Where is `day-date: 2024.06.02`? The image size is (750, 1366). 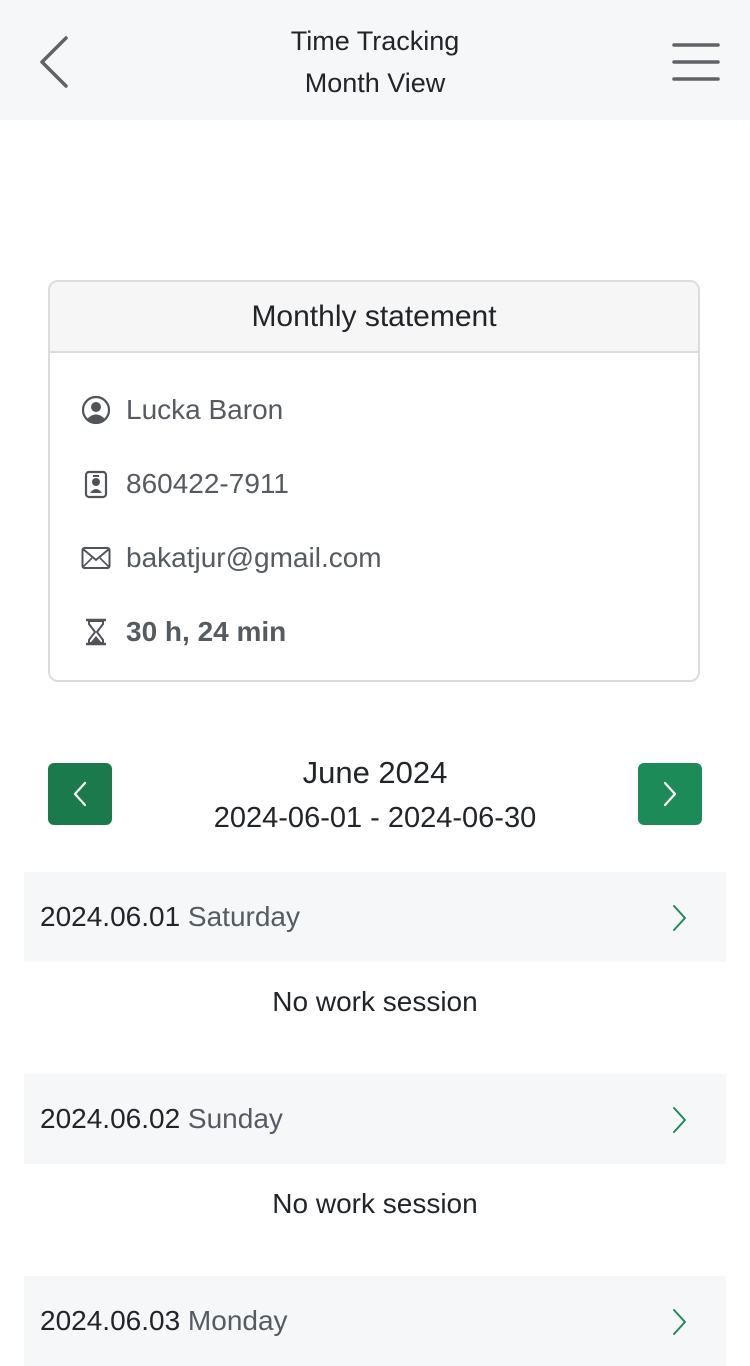 day-date: 2024.06.02 is located at coordinates (110, 1118).